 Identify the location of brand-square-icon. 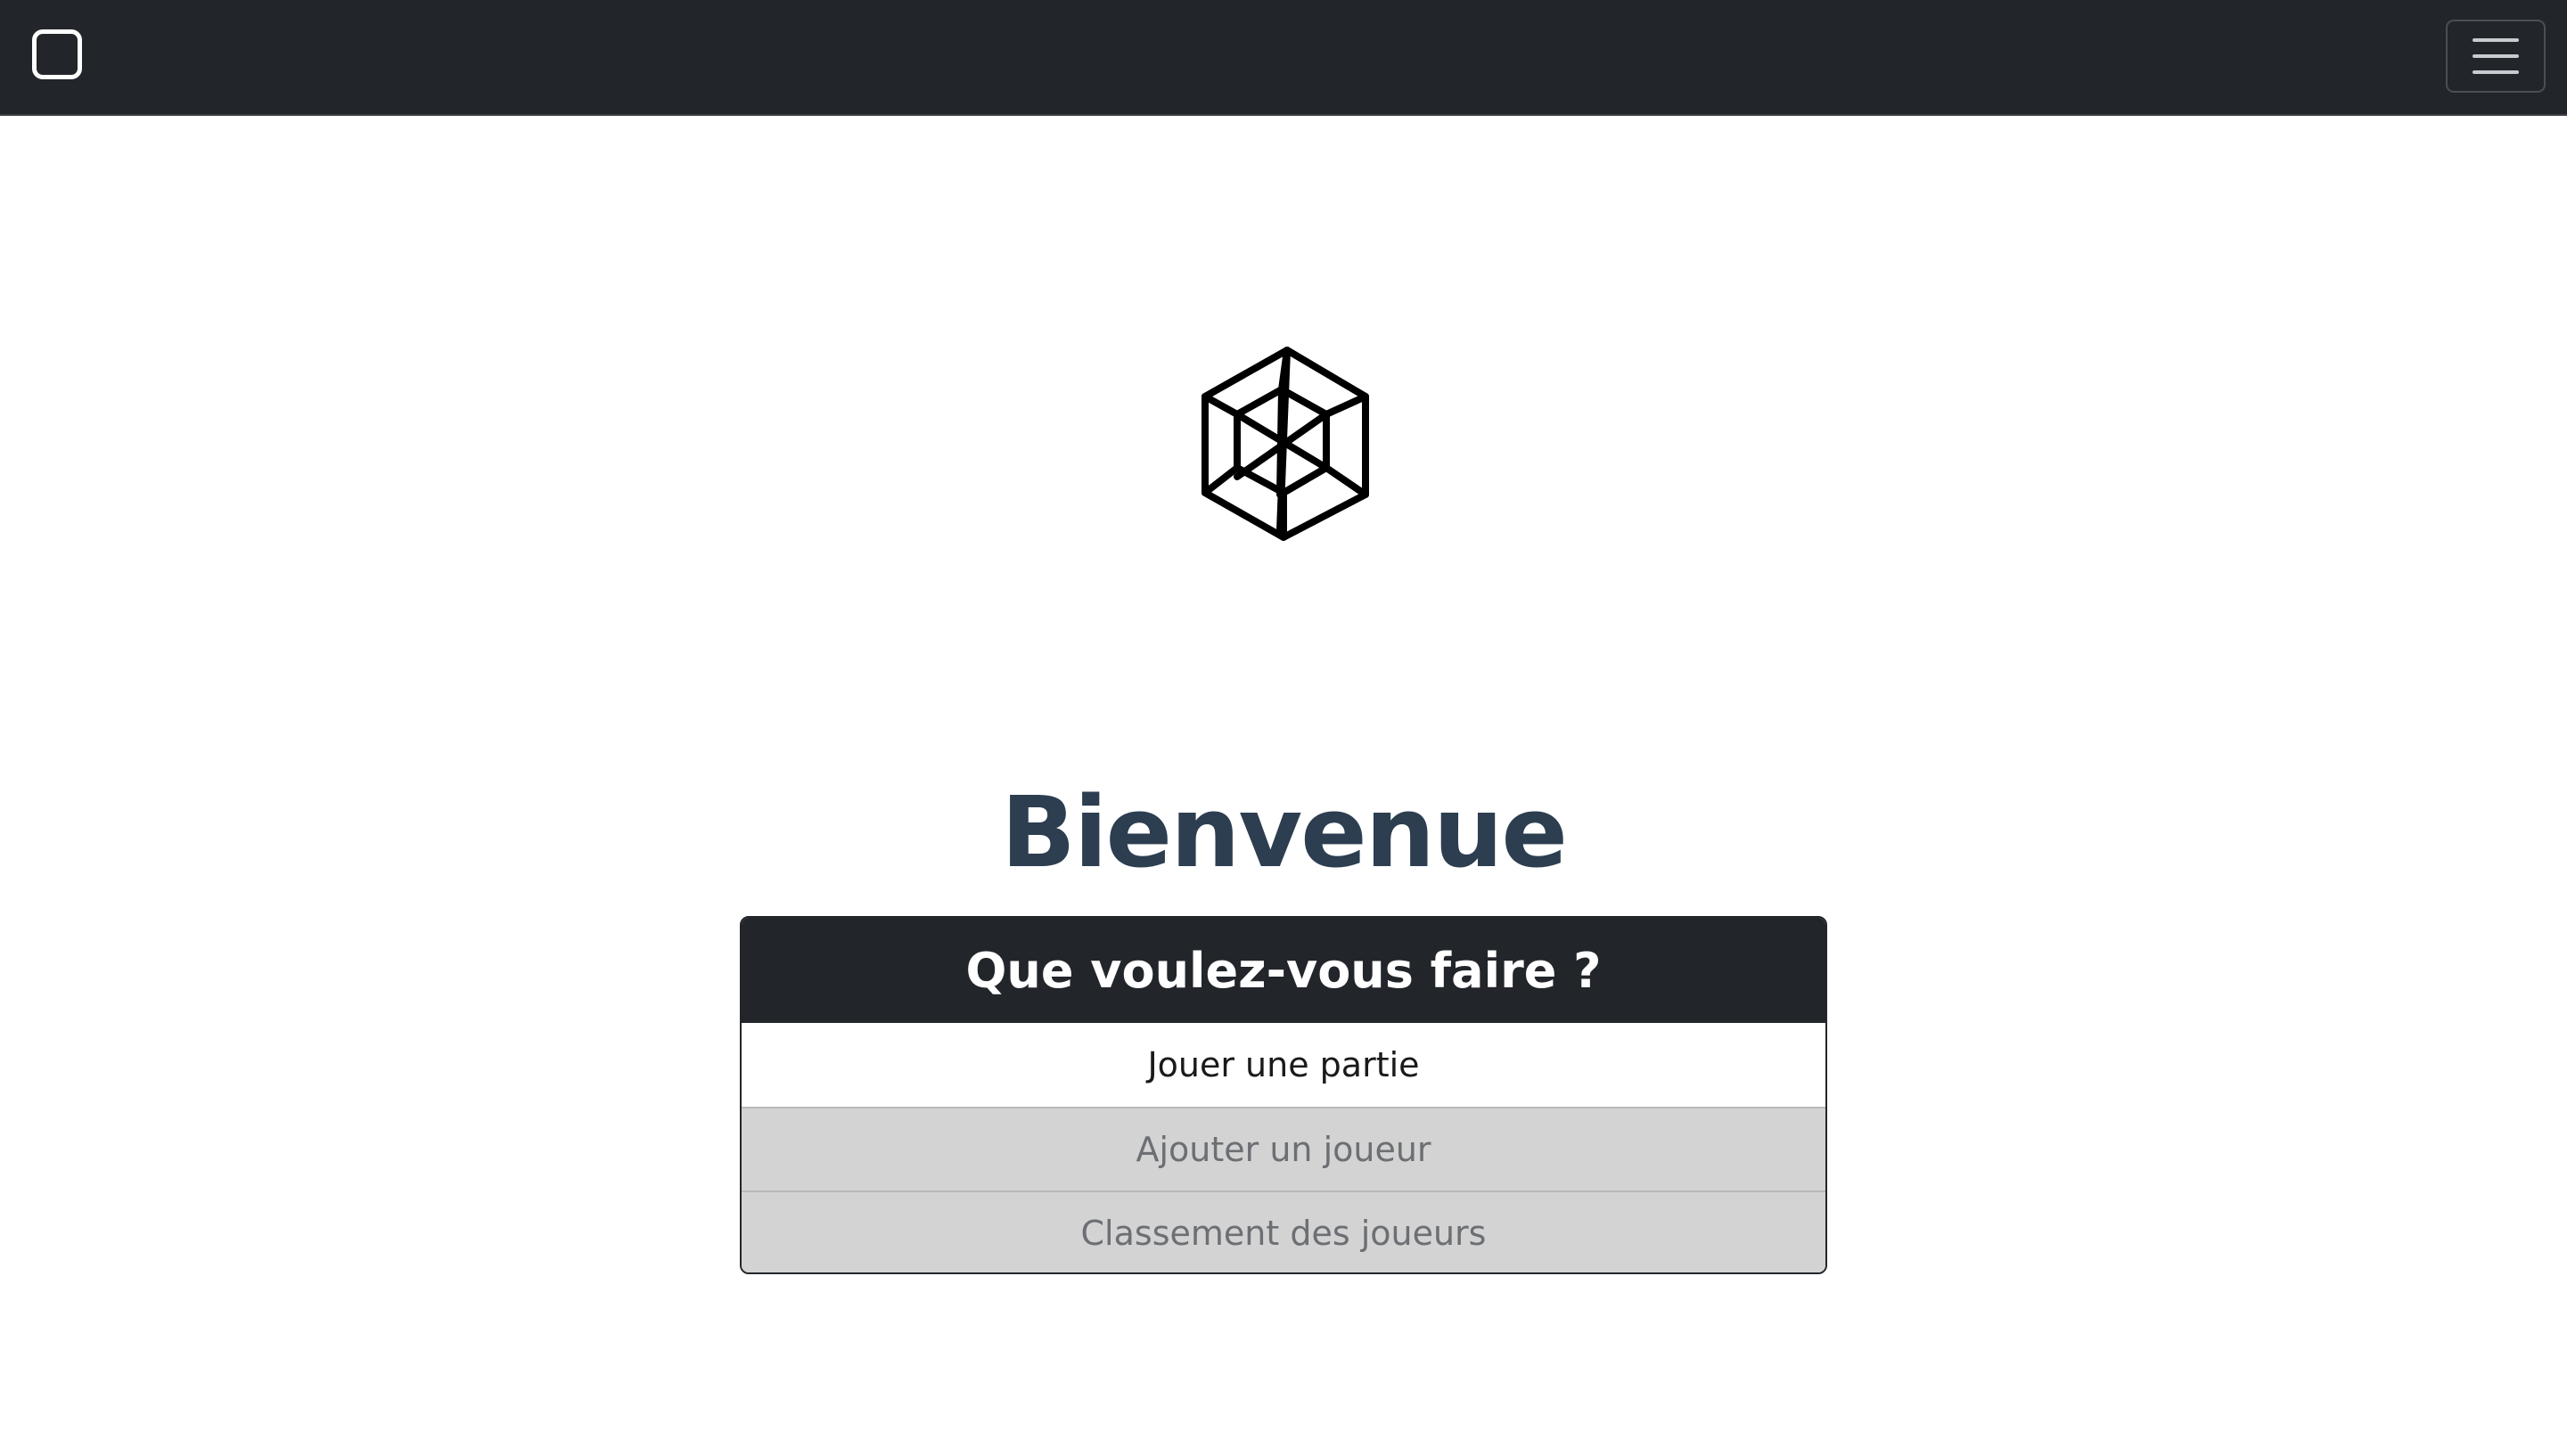
(57, 54).